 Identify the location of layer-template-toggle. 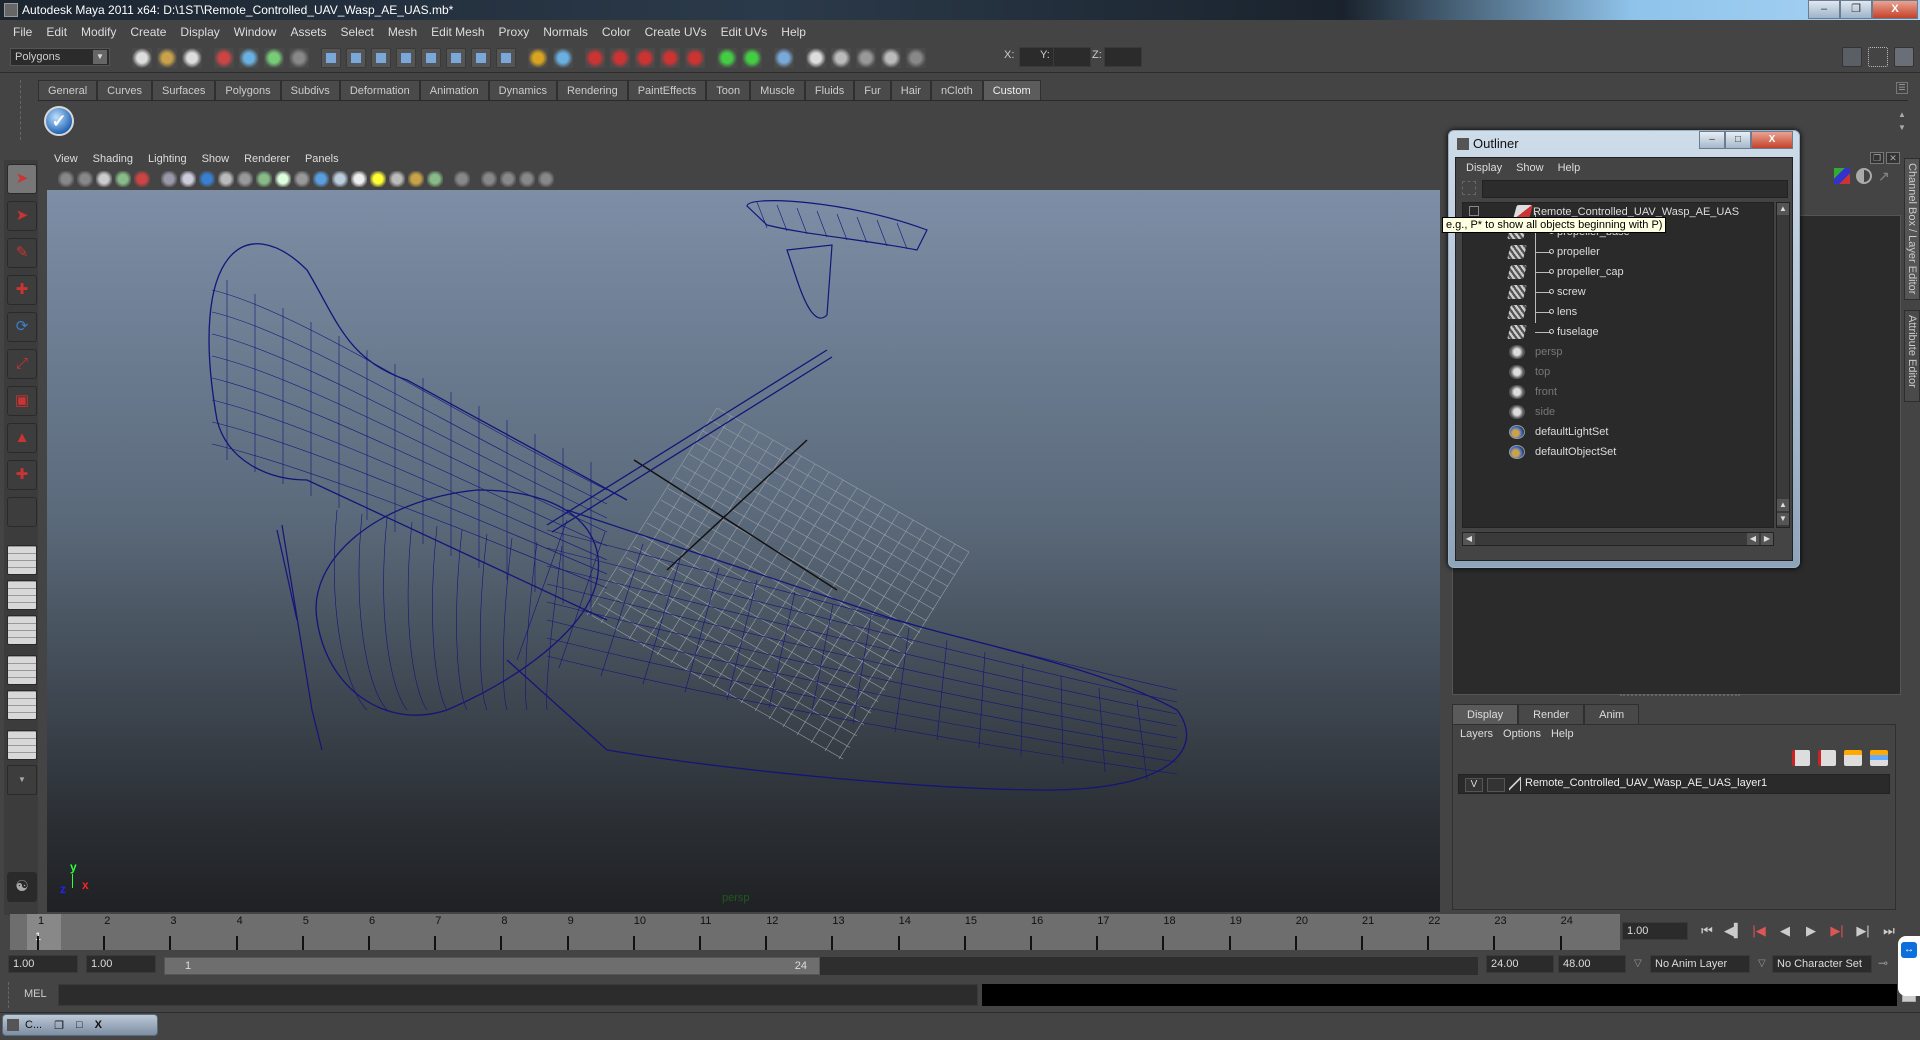
(1496, 785).